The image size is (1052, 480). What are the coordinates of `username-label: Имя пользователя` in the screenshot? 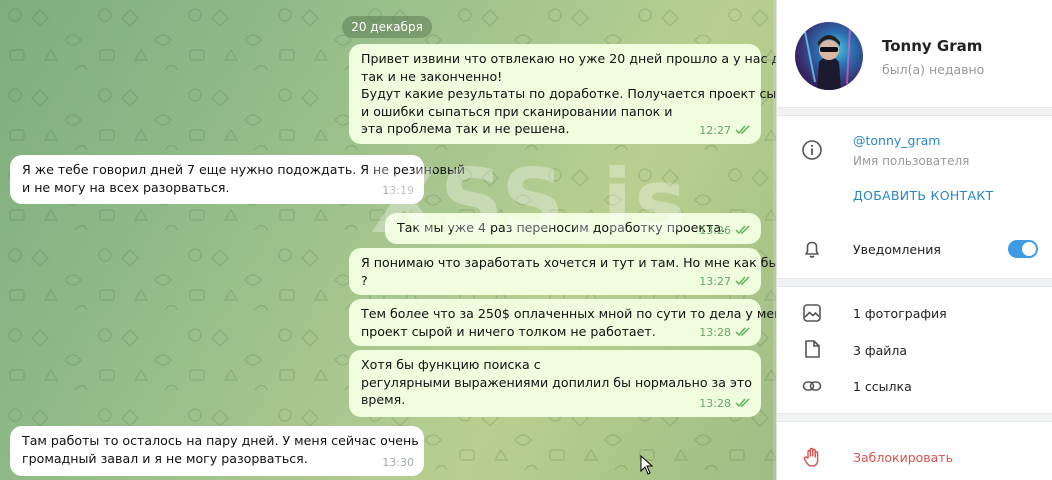 It's located at (911, 161).